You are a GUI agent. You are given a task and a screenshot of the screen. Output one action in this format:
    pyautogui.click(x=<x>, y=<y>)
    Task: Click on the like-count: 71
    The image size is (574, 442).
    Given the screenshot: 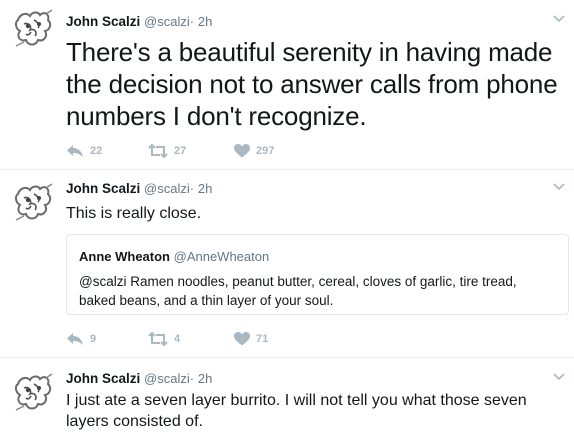 What is the action you would take?
    pyautogui.click(x=262, y=339)
    